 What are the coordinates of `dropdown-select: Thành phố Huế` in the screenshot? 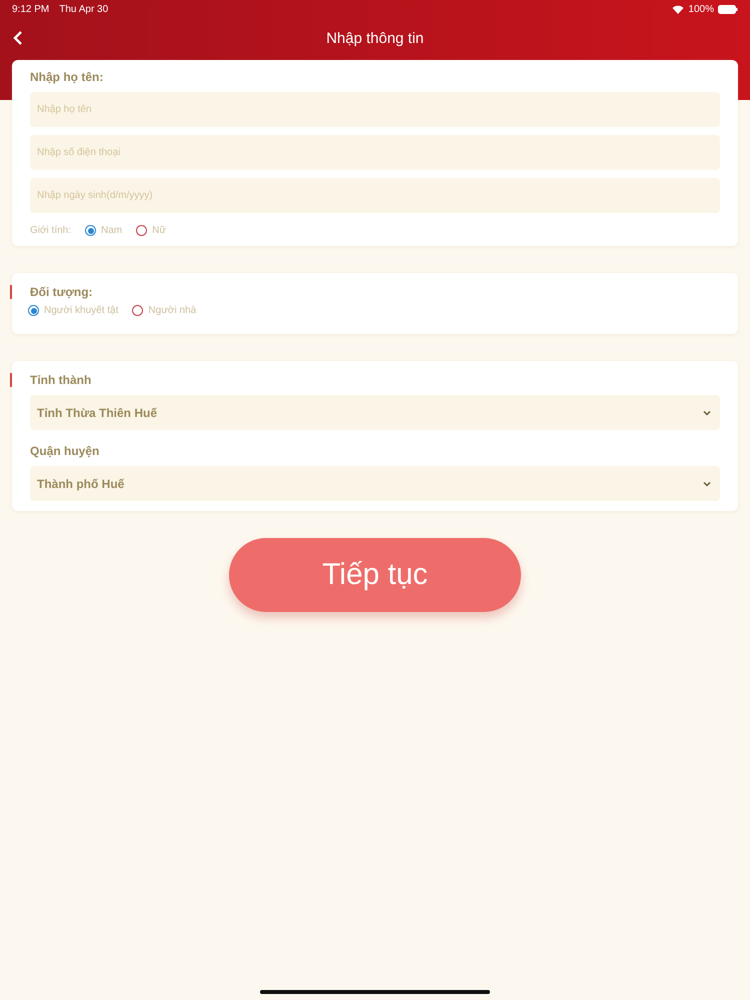 It's located at (375, 483).